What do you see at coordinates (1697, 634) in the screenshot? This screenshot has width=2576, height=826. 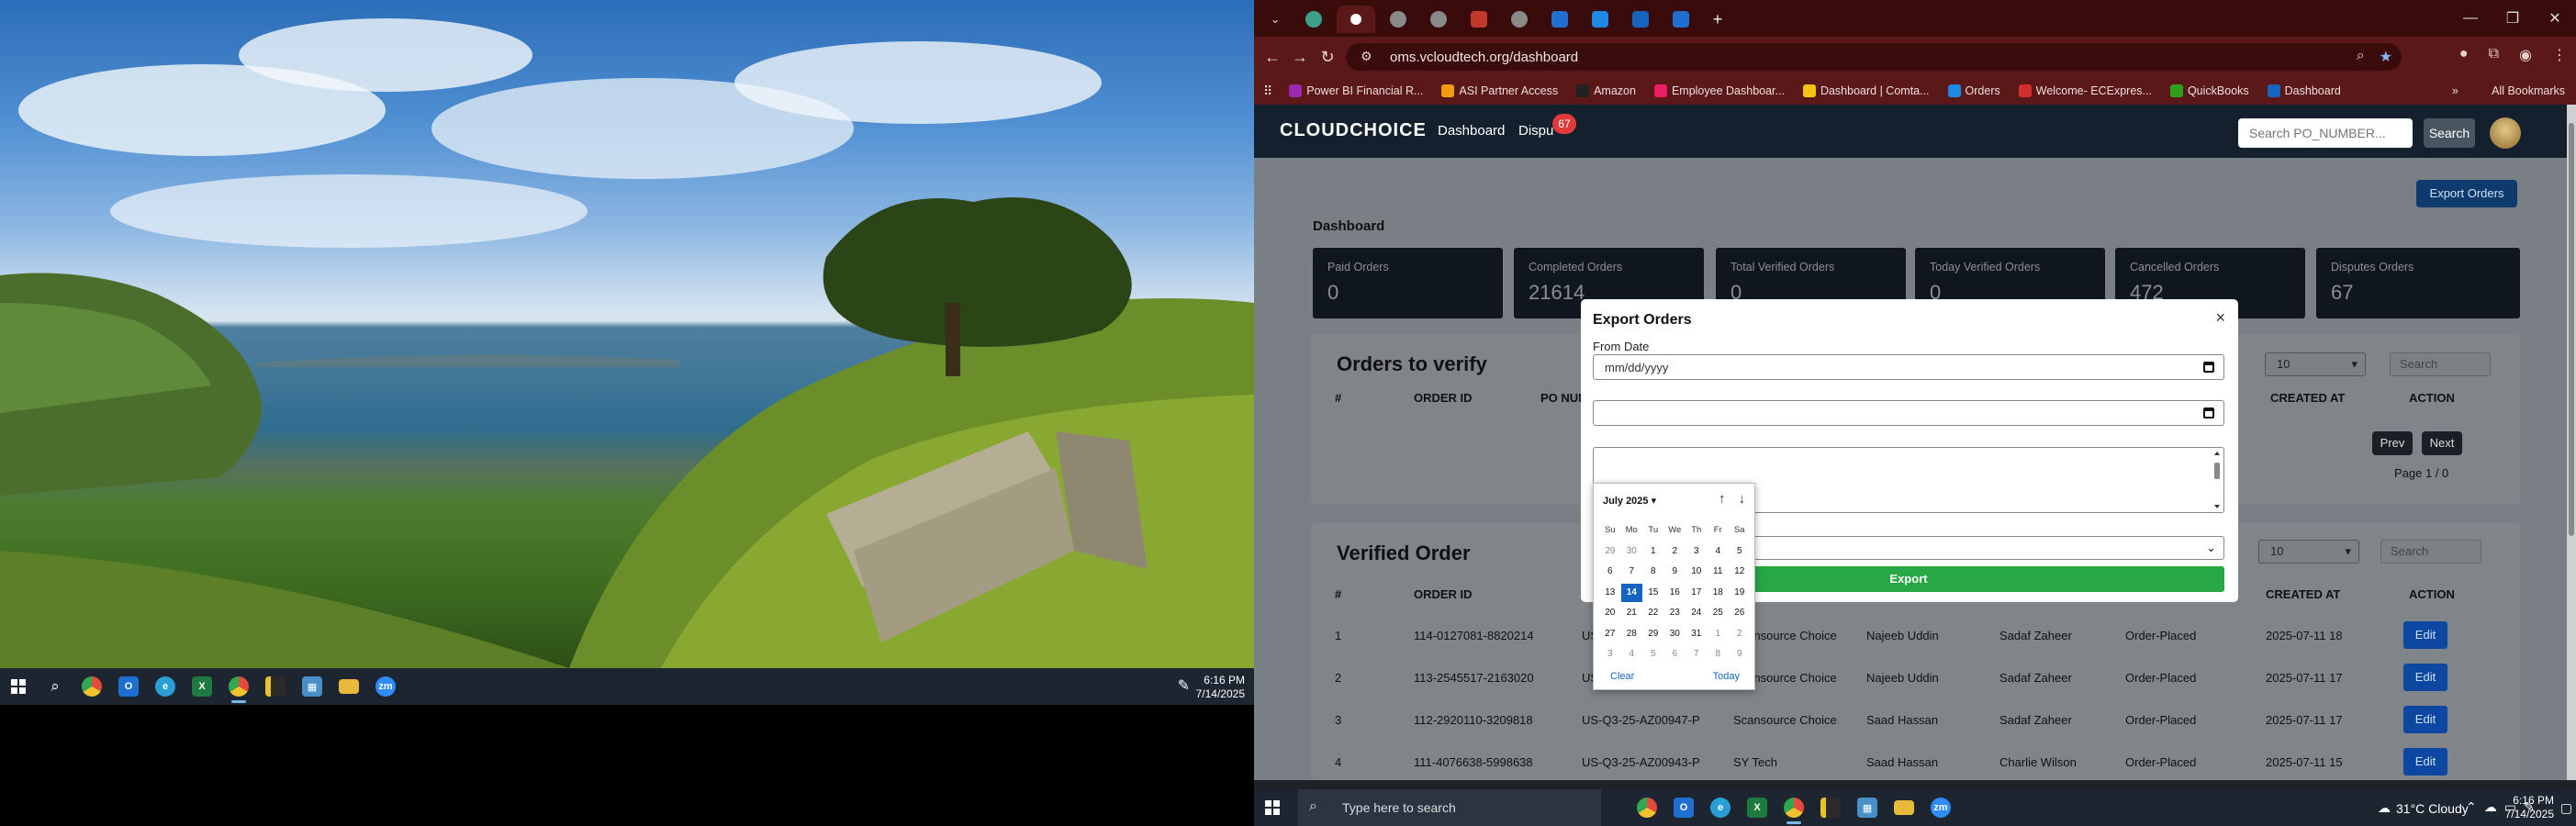 I see `calendar-day: 31` at bounding box center [1697, 634].